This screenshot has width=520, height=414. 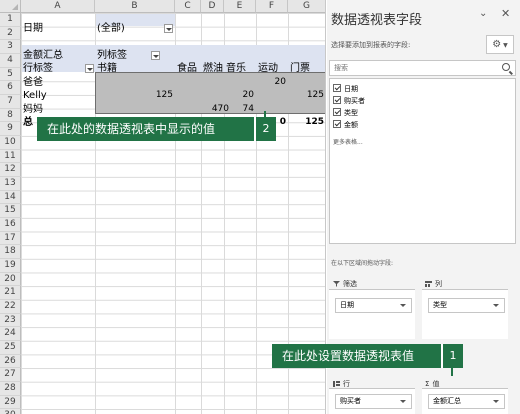 I want to click on row-header: 5, so click(x=10, y=74).